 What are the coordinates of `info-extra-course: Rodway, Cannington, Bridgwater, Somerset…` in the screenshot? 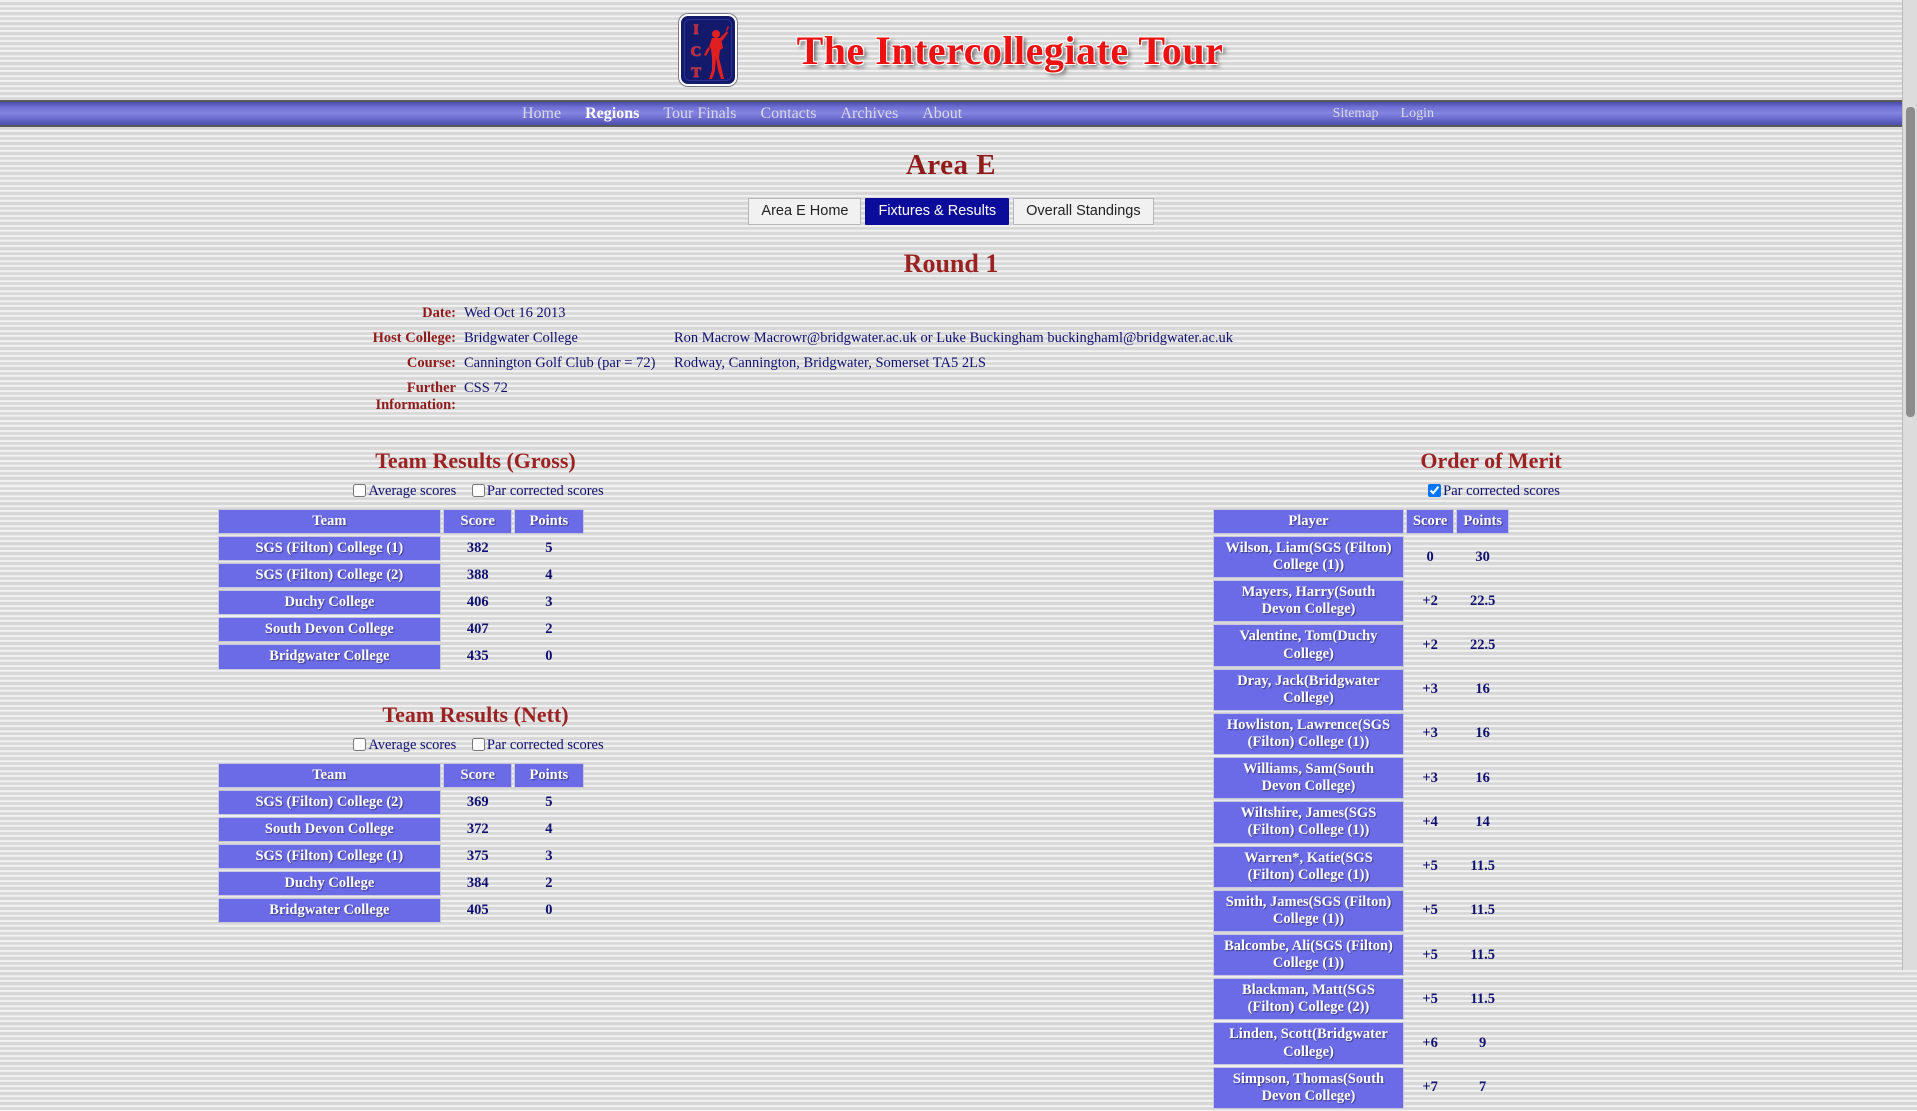 It's located at (830, 363).